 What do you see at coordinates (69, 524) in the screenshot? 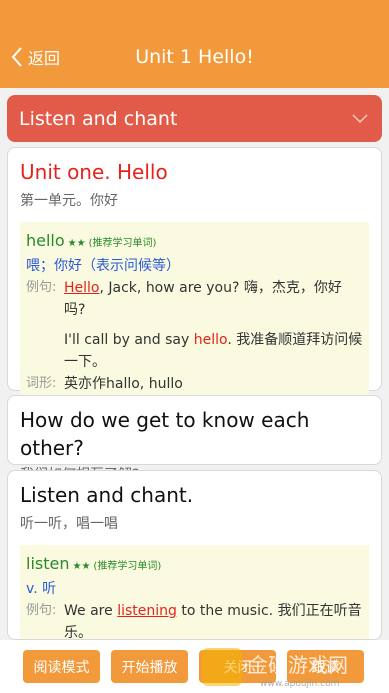
I see `sentence-zh: 听一听，唱一唱` at bounding box center [69, 524].